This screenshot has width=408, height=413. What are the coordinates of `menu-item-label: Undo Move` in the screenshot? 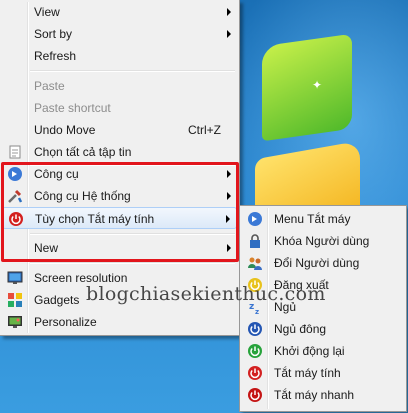 It's located at (65, 130).